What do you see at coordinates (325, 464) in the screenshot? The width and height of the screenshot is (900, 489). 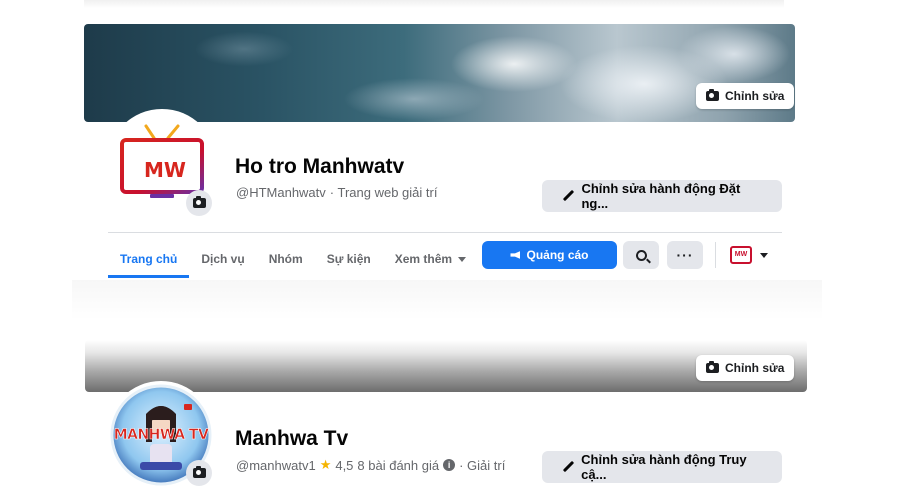 I see `star-icon: ★` at bounding box center [325, 464].